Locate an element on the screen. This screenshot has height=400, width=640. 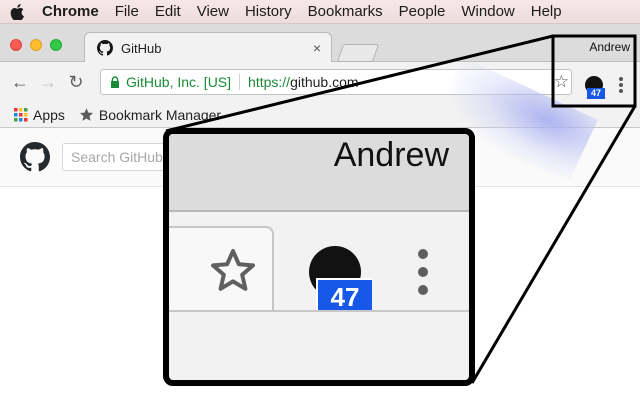
back-button: ← is located at coordinates (20, 82).